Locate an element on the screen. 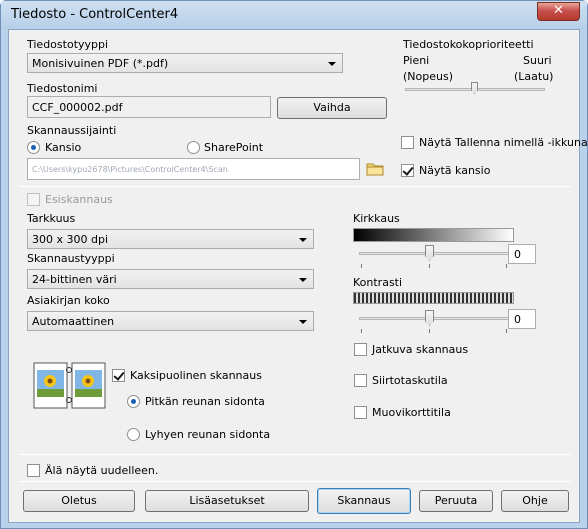 Image resolution: width=588 pixels, height=529 pixels. brightness-slider-track is located at coordinates (434, 253).